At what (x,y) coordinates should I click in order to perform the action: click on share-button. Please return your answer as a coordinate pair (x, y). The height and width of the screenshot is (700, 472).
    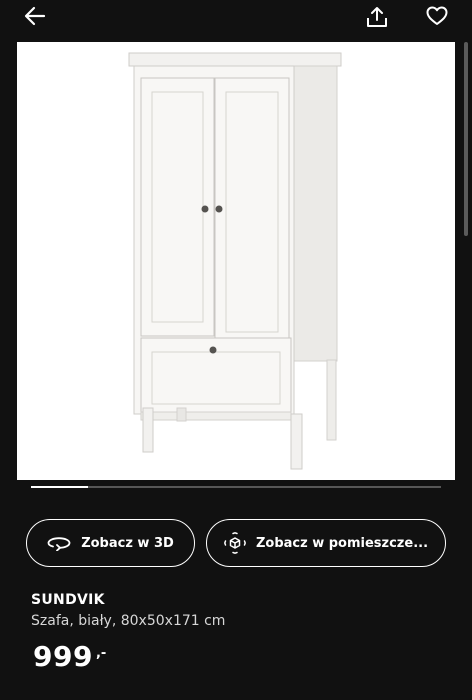
    Looking at the image, I should click on (377, 19).